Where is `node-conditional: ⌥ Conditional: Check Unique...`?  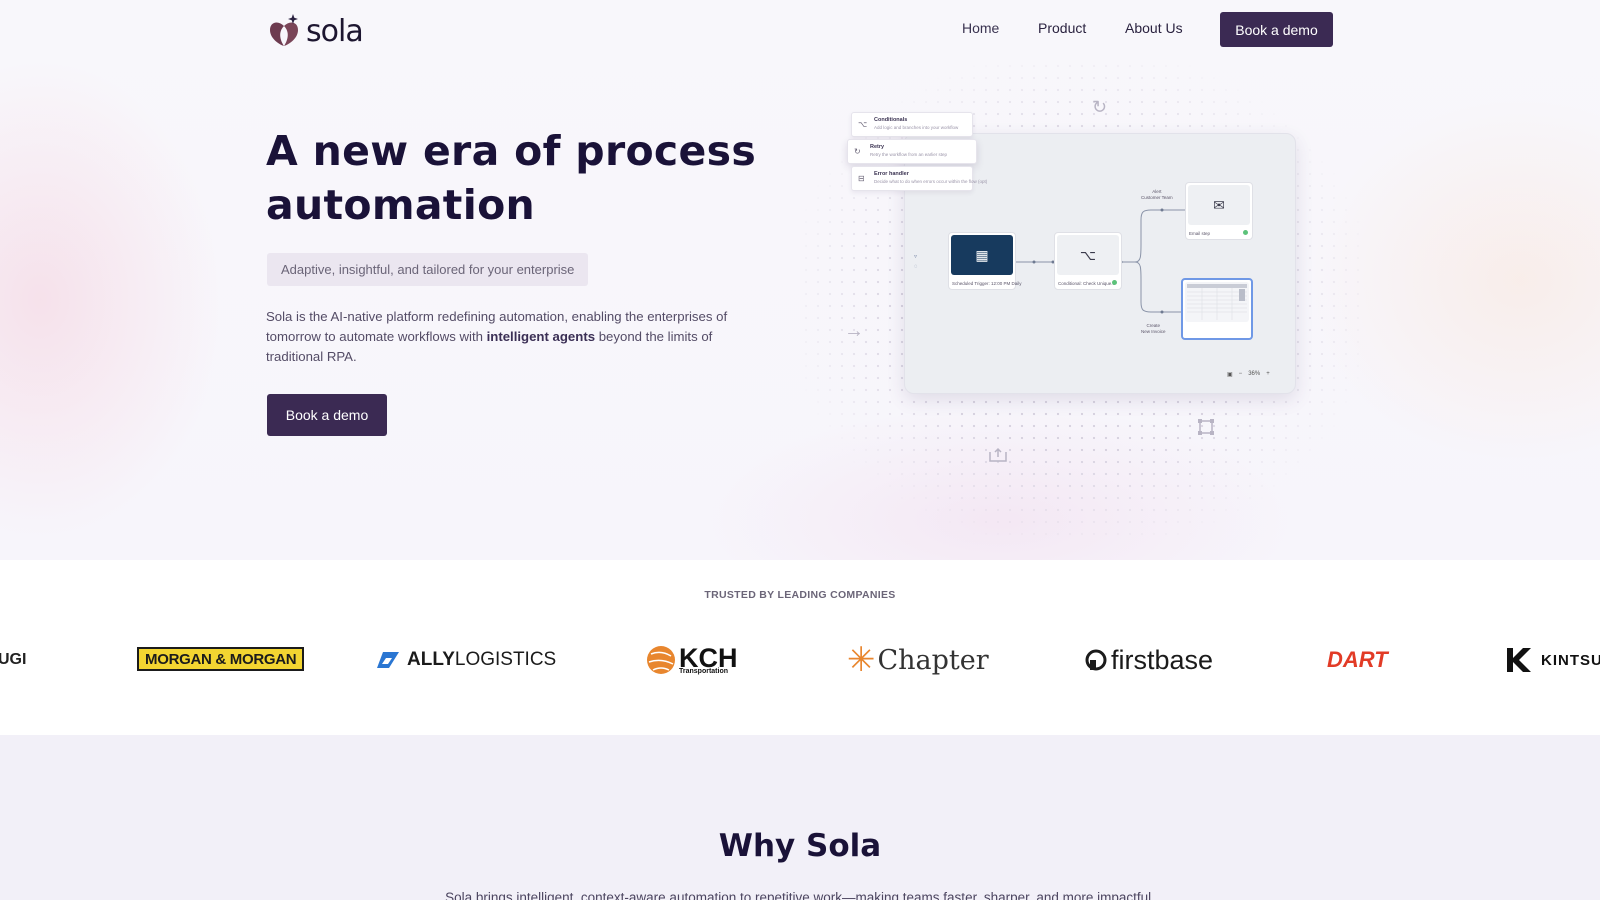
node-conditional: ⌥ Conditional: Check Unique... is located at coordinates (1088, 261).